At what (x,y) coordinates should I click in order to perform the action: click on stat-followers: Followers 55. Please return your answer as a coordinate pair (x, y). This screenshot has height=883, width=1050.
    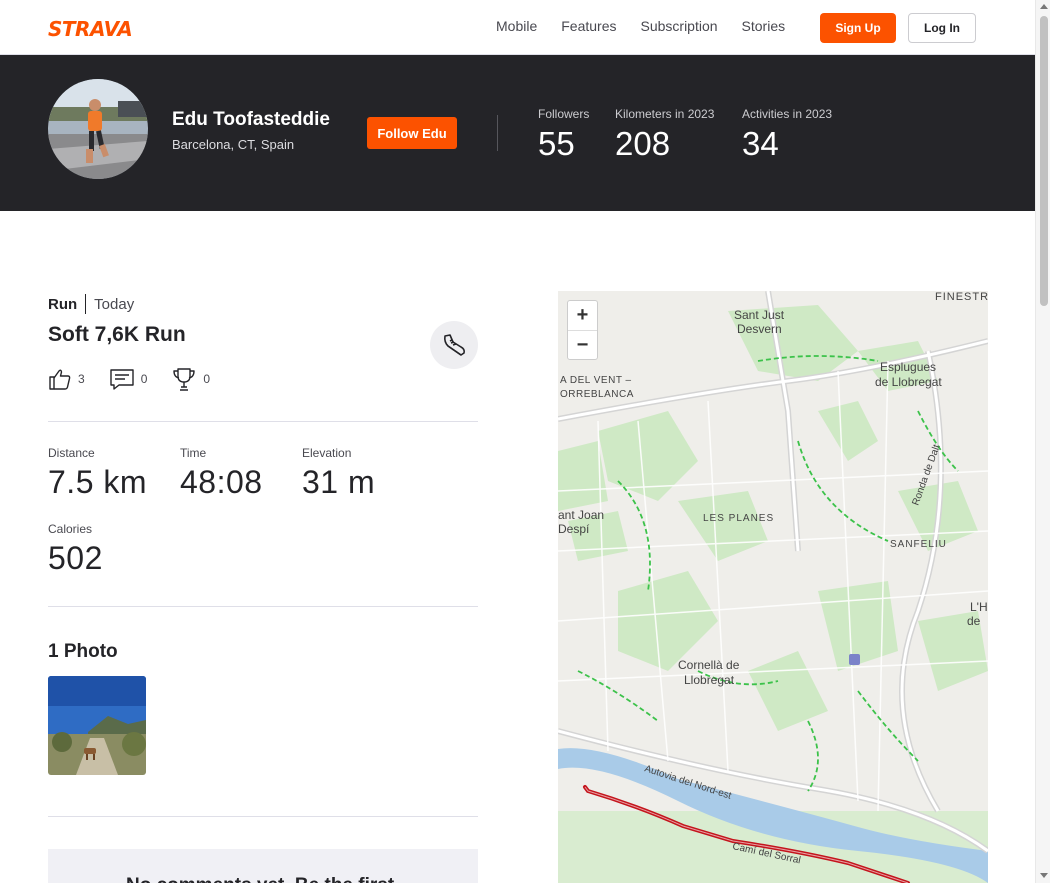
    Looking at the image, I should click on (563, 135).